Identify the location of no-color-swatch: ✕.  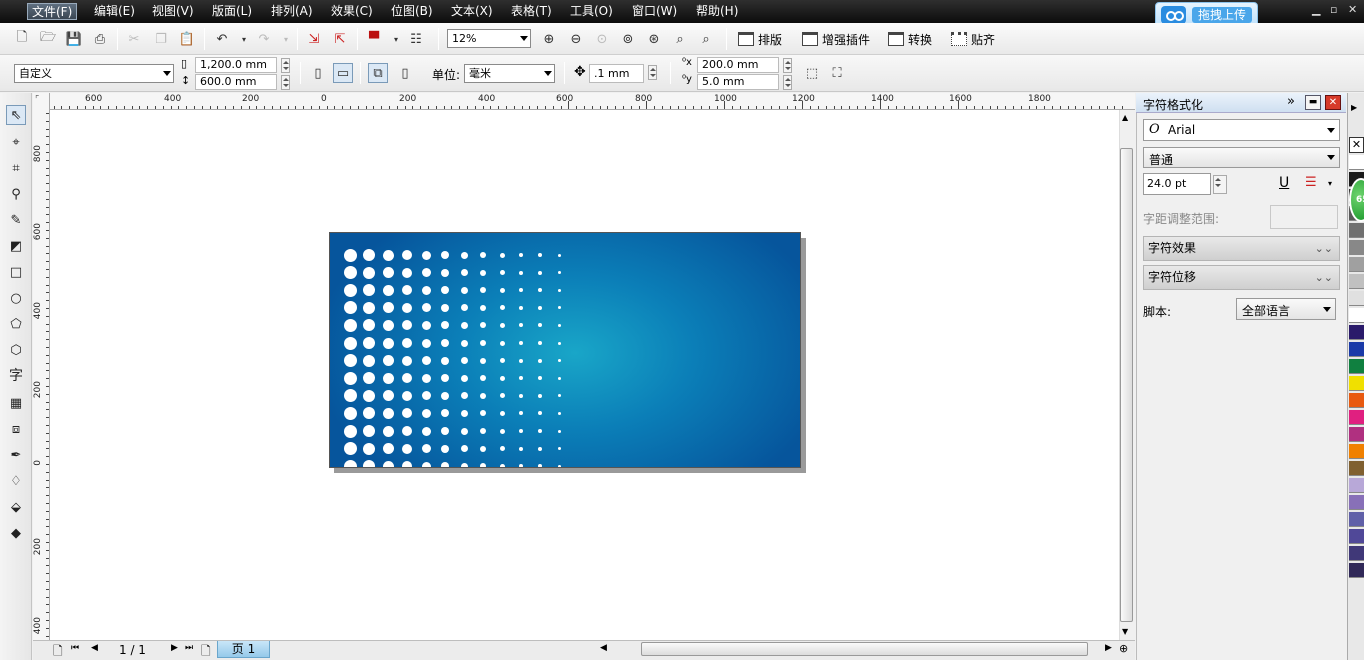
(1356, 145).